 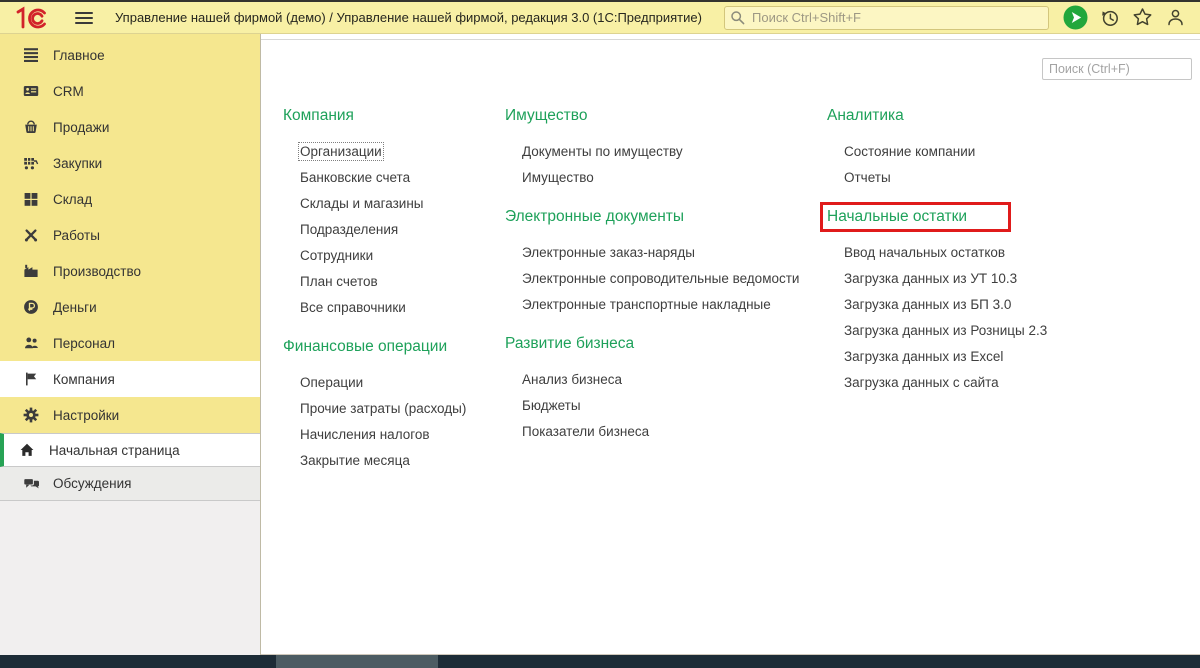 What do you see at coordinates (665, 152) in the screenshot?
I see `content-link: Документы по имуществу` at bounding box center [665, 152].